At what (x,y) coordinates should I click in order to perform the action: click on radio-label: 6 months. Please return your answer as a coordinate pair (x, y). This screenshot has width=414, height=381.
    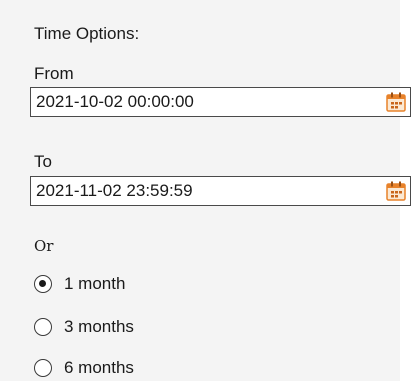
    Looking at the image, I should click on (99, 367).